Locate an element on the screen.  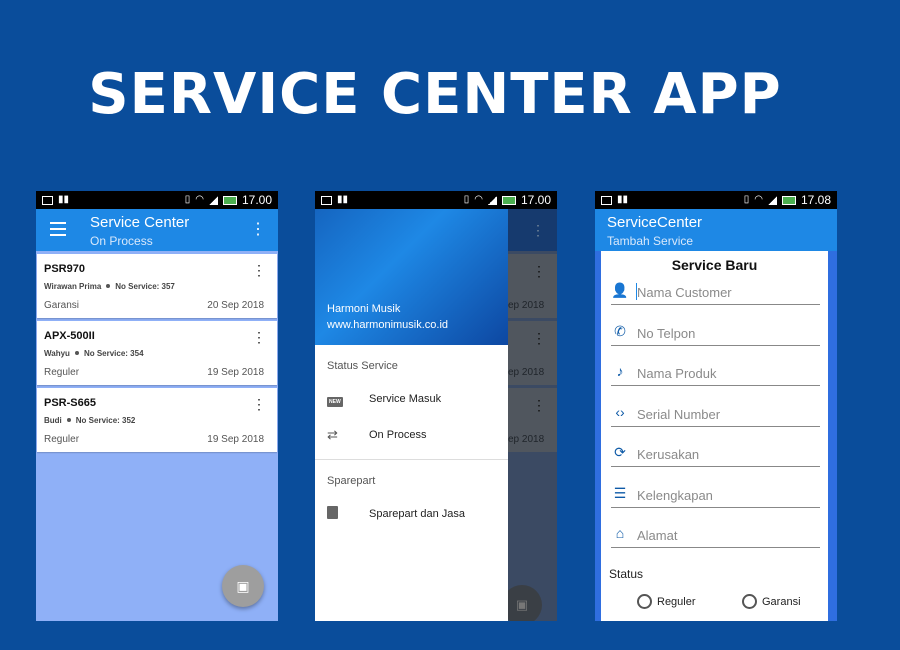
radio-garansi: Garansi is located at coordinates (771, 601).